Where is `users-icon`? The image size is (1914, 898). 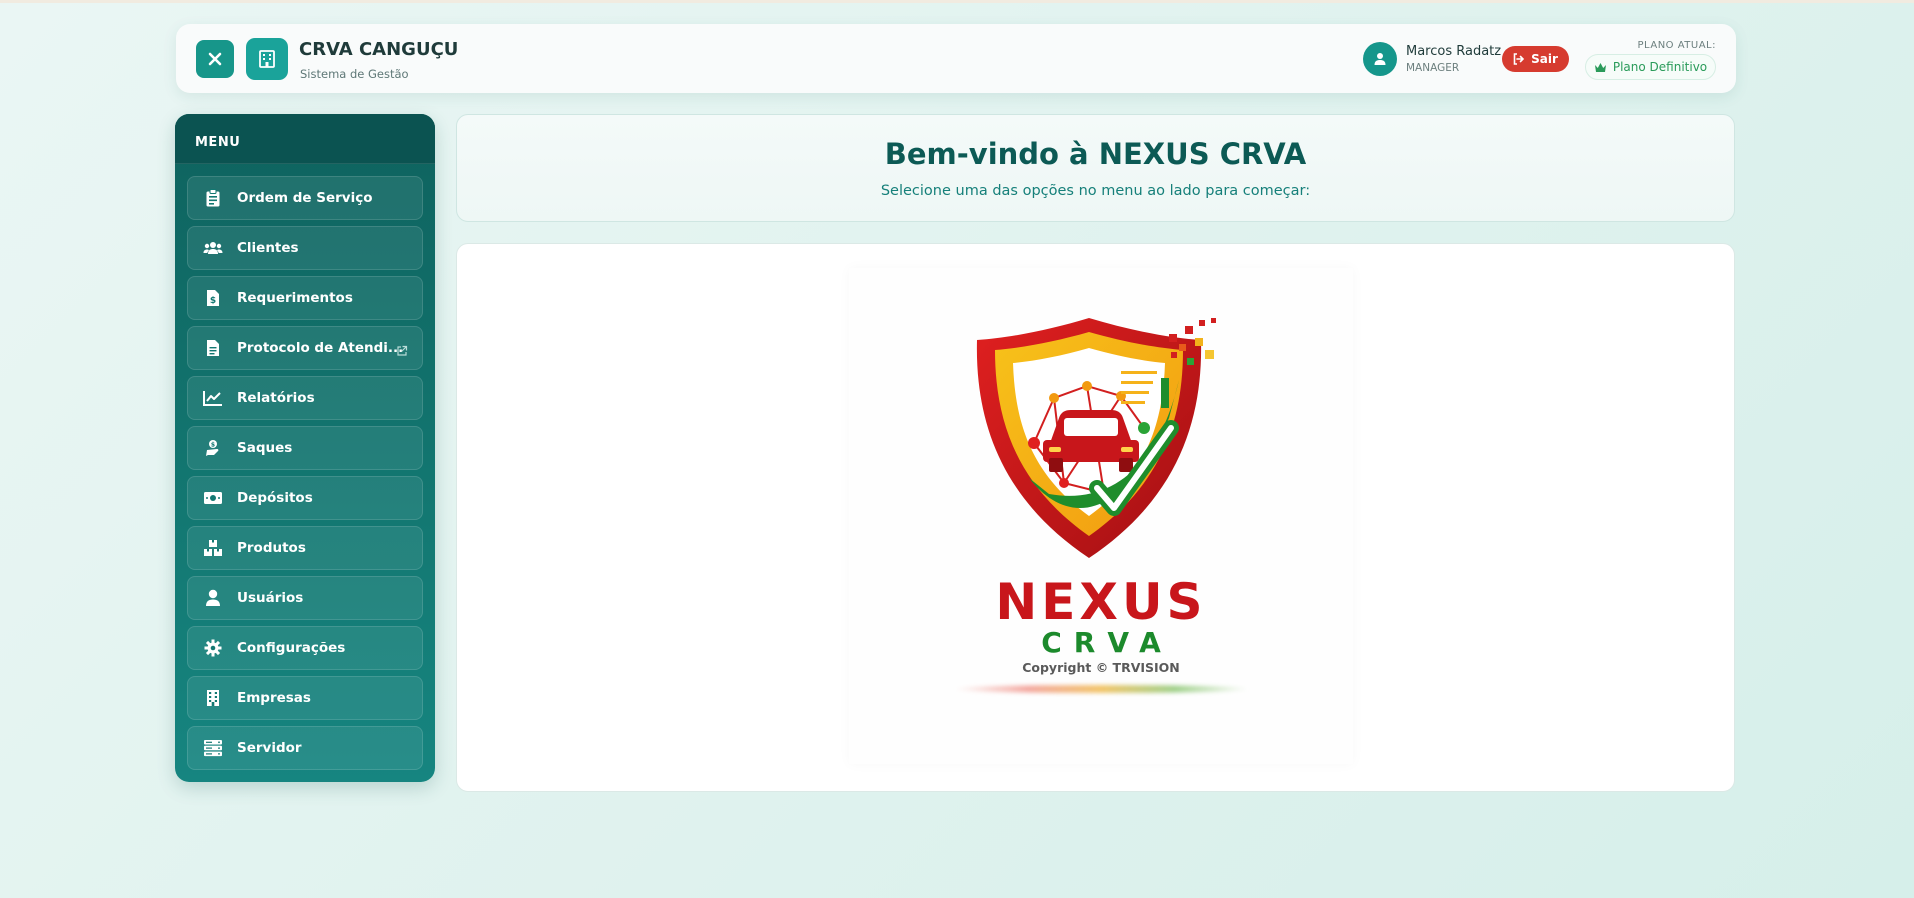 users-icon is located at coordinates (213, 248).